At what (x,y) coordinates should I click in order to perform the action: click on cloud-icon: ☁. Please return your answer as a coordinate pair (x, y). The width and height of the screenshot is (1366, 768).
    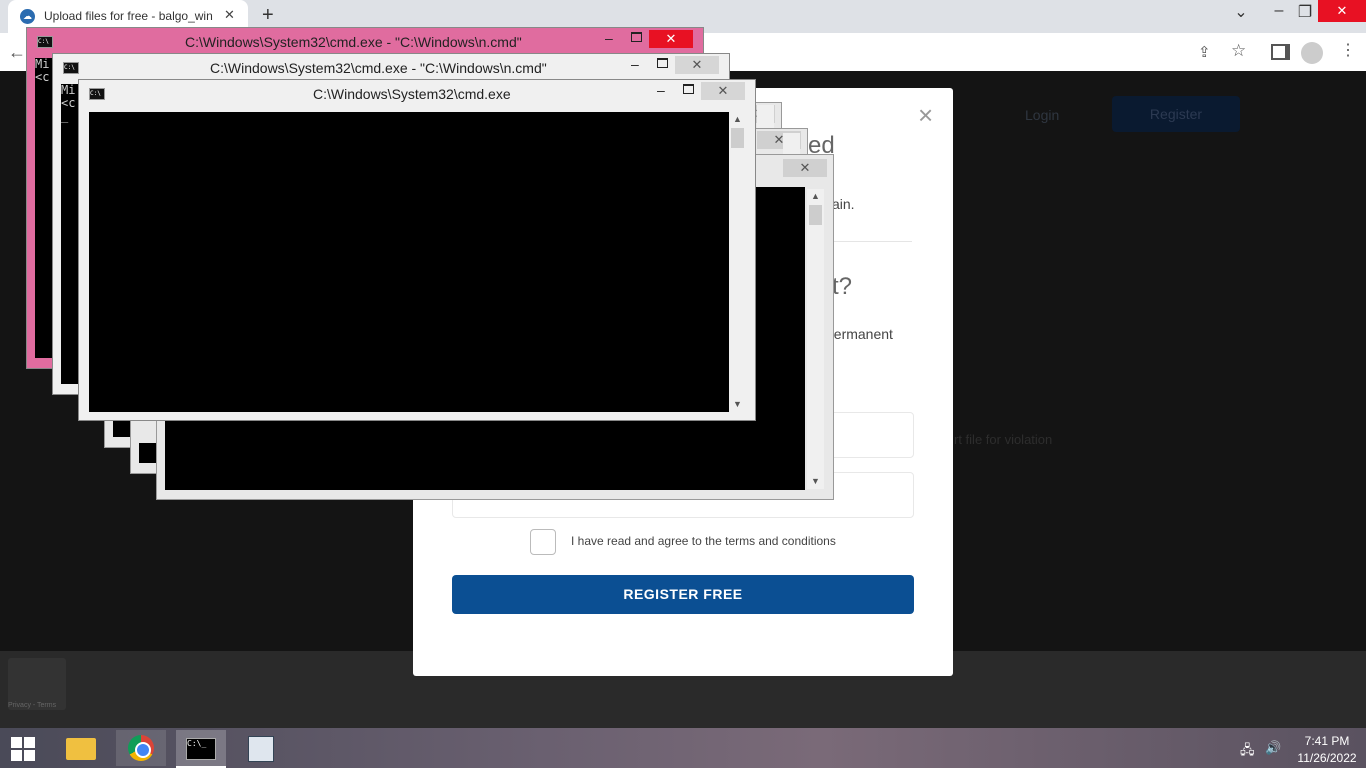
    Looking at the image, I should click on (27, 16).